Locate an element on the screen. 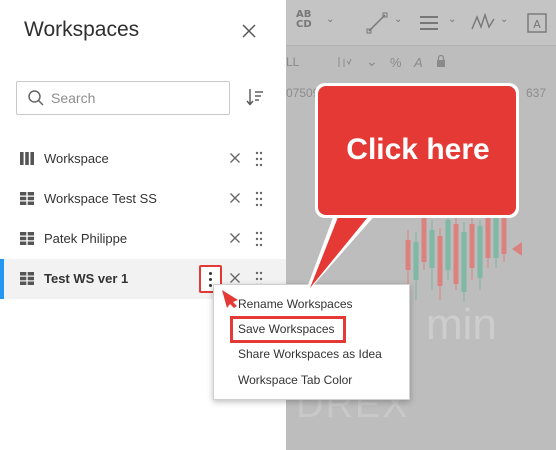  menu-item-tab-color: Workspace Tab Color is located at coordinates (295, 380).